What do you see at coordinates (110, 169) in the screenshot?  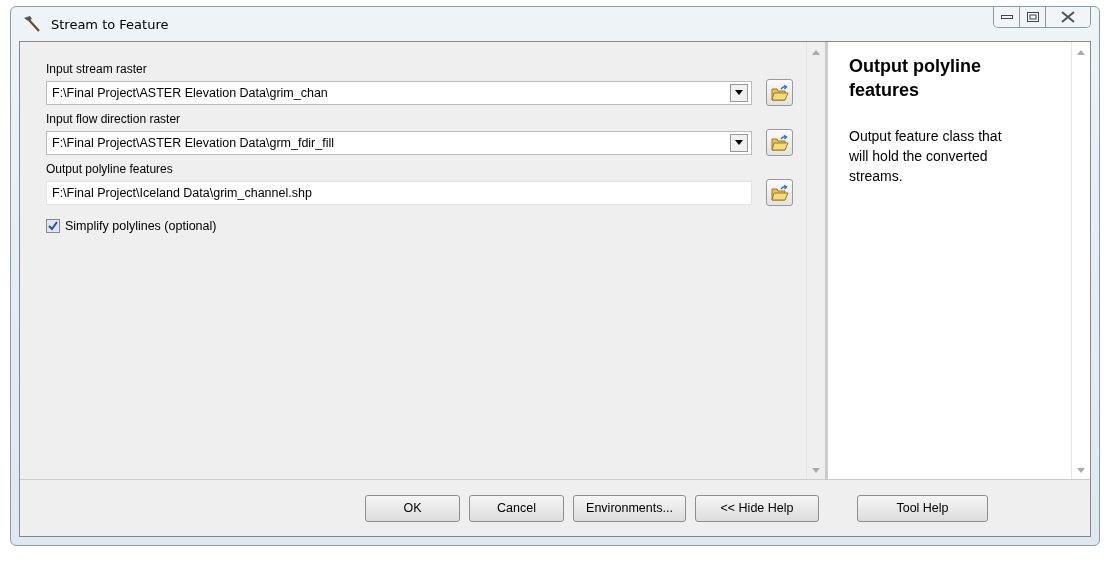 I see `field-label: Output polyline features` at bounding box center [110, 169].